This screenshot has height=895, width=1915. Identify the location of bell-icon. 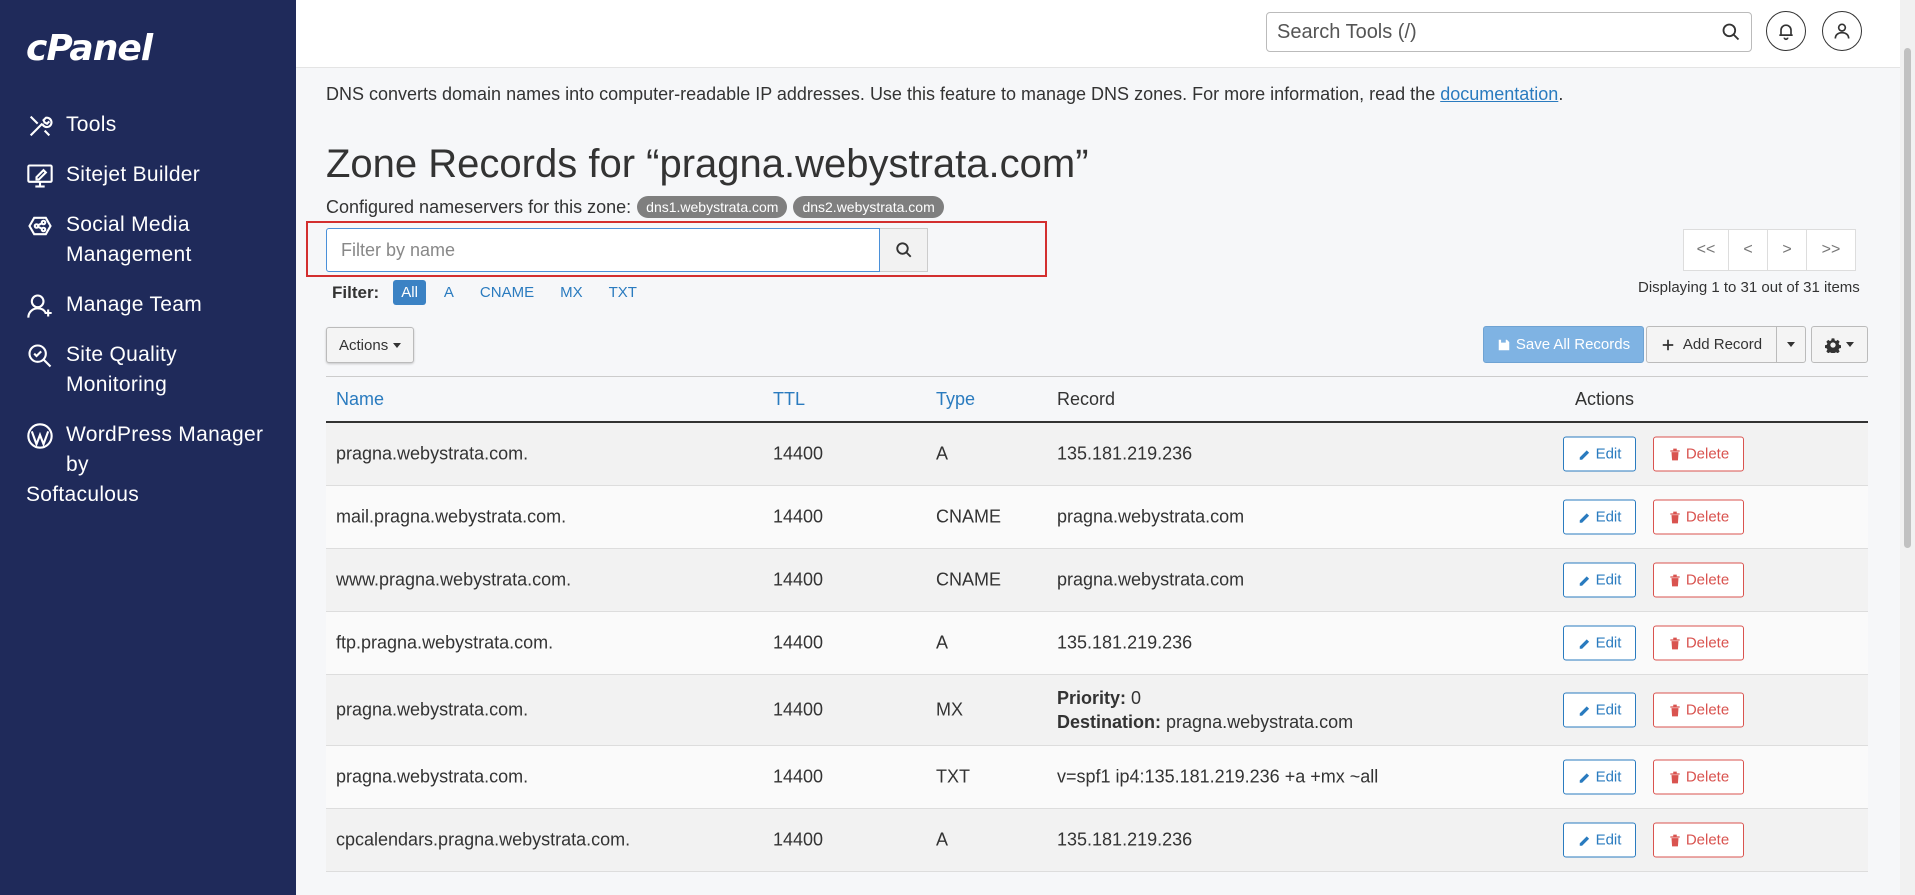
(1786, 32).